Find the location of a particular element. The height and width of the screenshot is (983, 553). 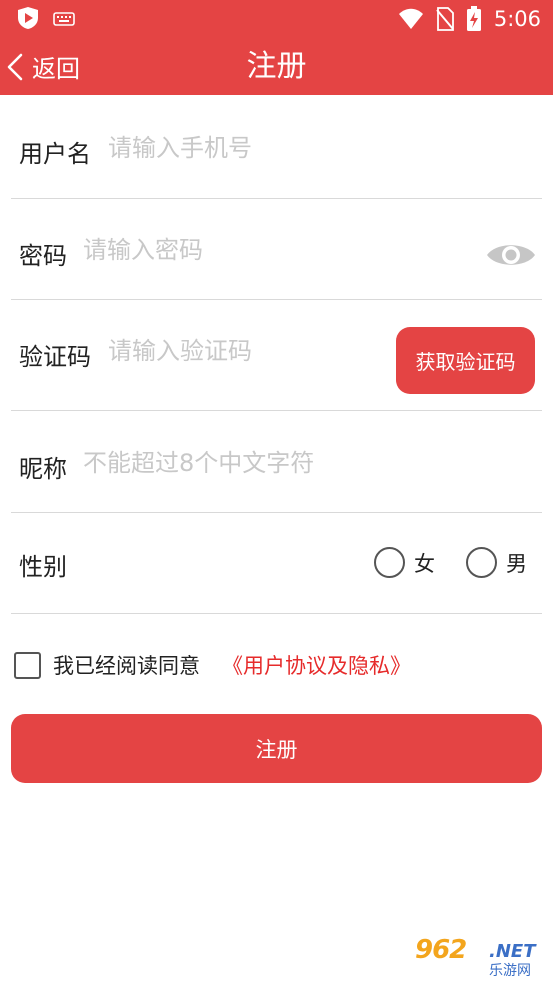

eye-icon is located at coordinates (511, 255).